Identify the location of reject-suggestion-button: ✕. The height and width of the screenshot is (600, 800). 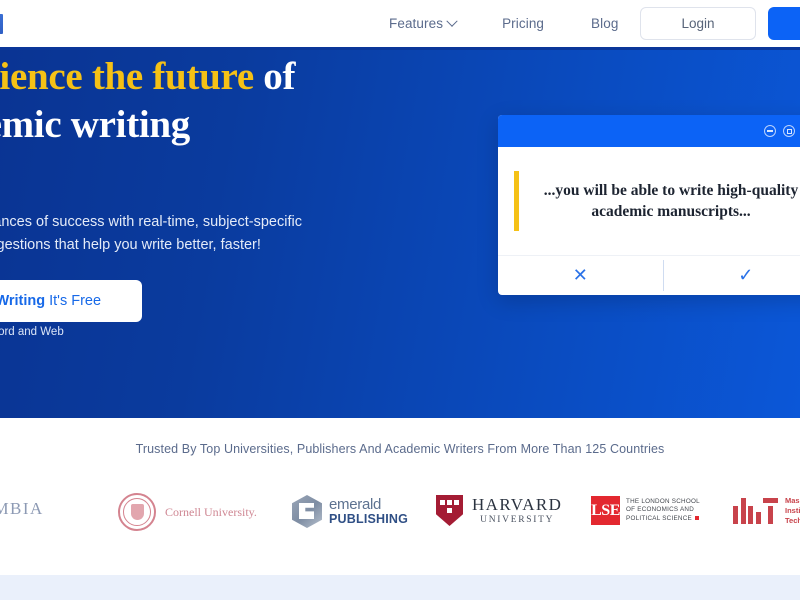
(580, 275).